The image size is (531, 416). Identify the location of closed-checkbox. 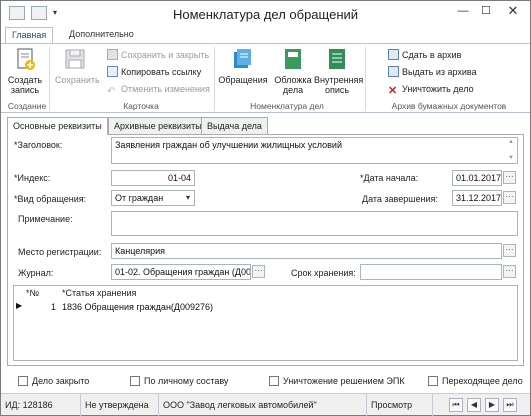
(23, 381).